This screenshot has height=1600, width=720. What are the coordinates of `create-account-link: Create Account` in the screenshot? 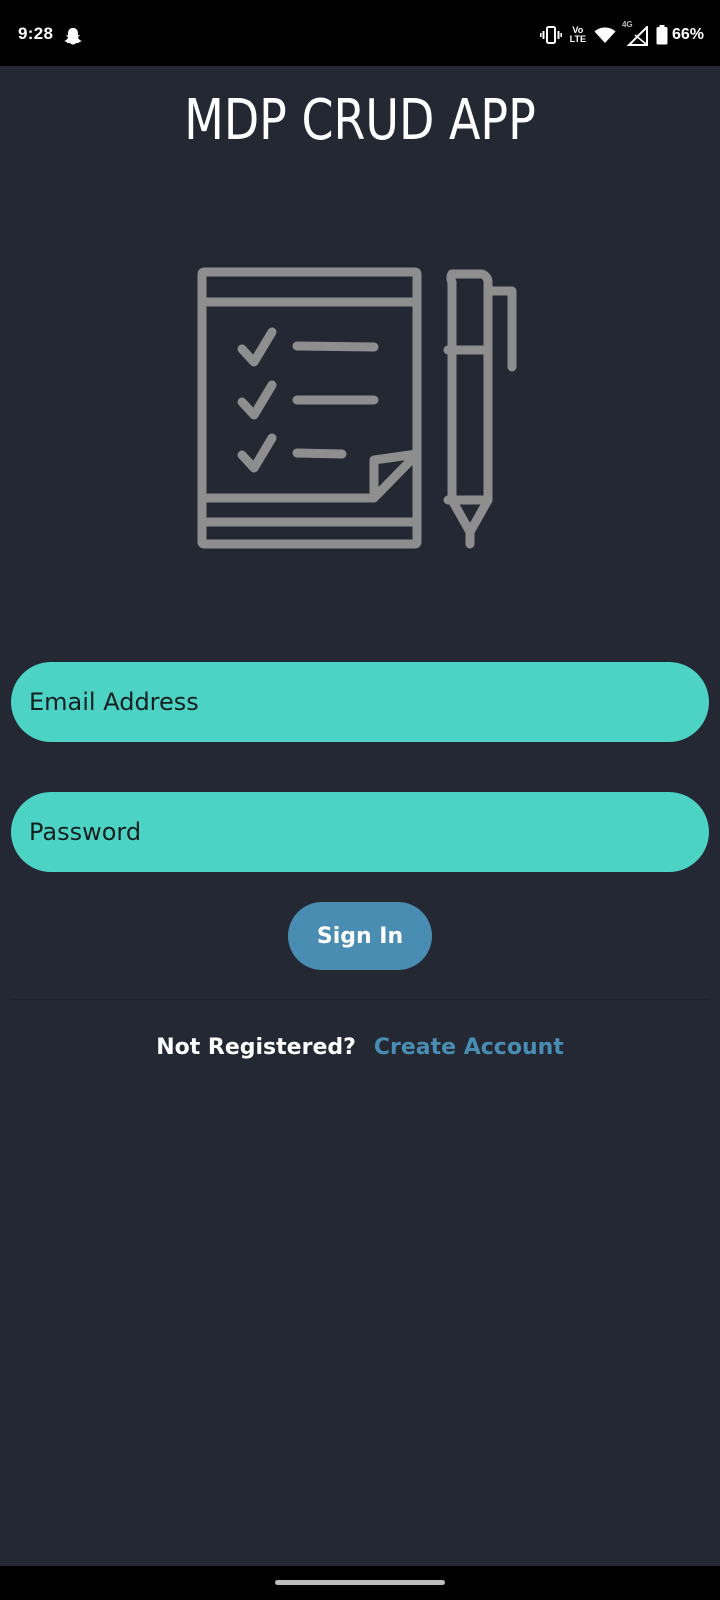 It's located at (469, 1047).